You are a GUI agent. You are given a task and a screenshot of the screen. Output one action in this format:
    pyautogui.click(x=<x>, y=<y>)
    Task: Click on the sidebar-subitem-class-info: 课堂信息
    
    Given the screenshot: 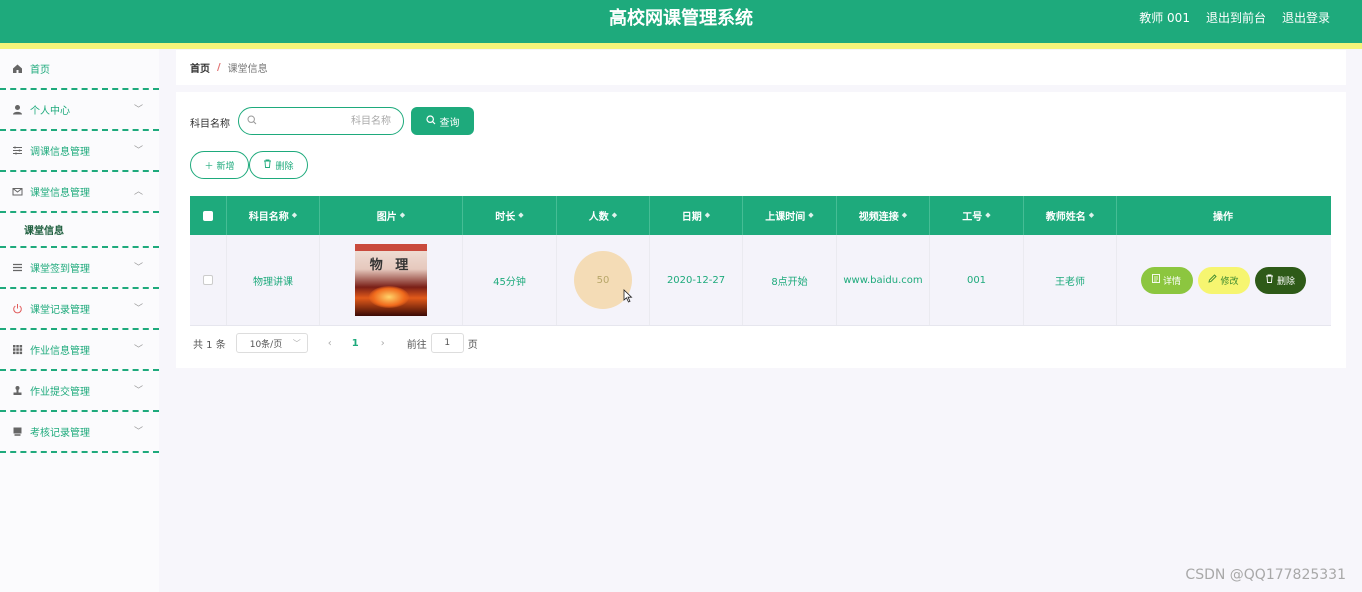 What is the action you would take?
    pyautogui.click(x=79, y=230)
    